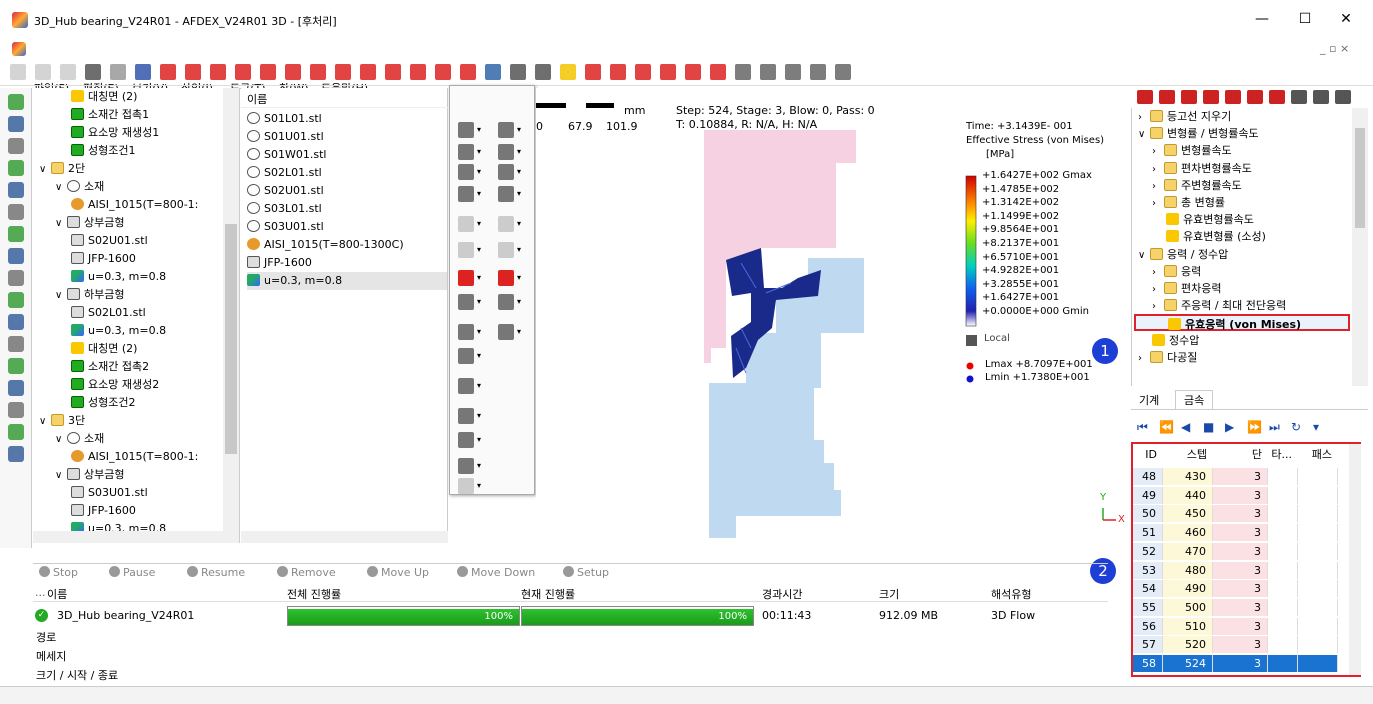 The image size is (1373, 704). Describe the element at coordinates (57, 594) in the screenshot. I see `job-column-header: 이름` at that location.